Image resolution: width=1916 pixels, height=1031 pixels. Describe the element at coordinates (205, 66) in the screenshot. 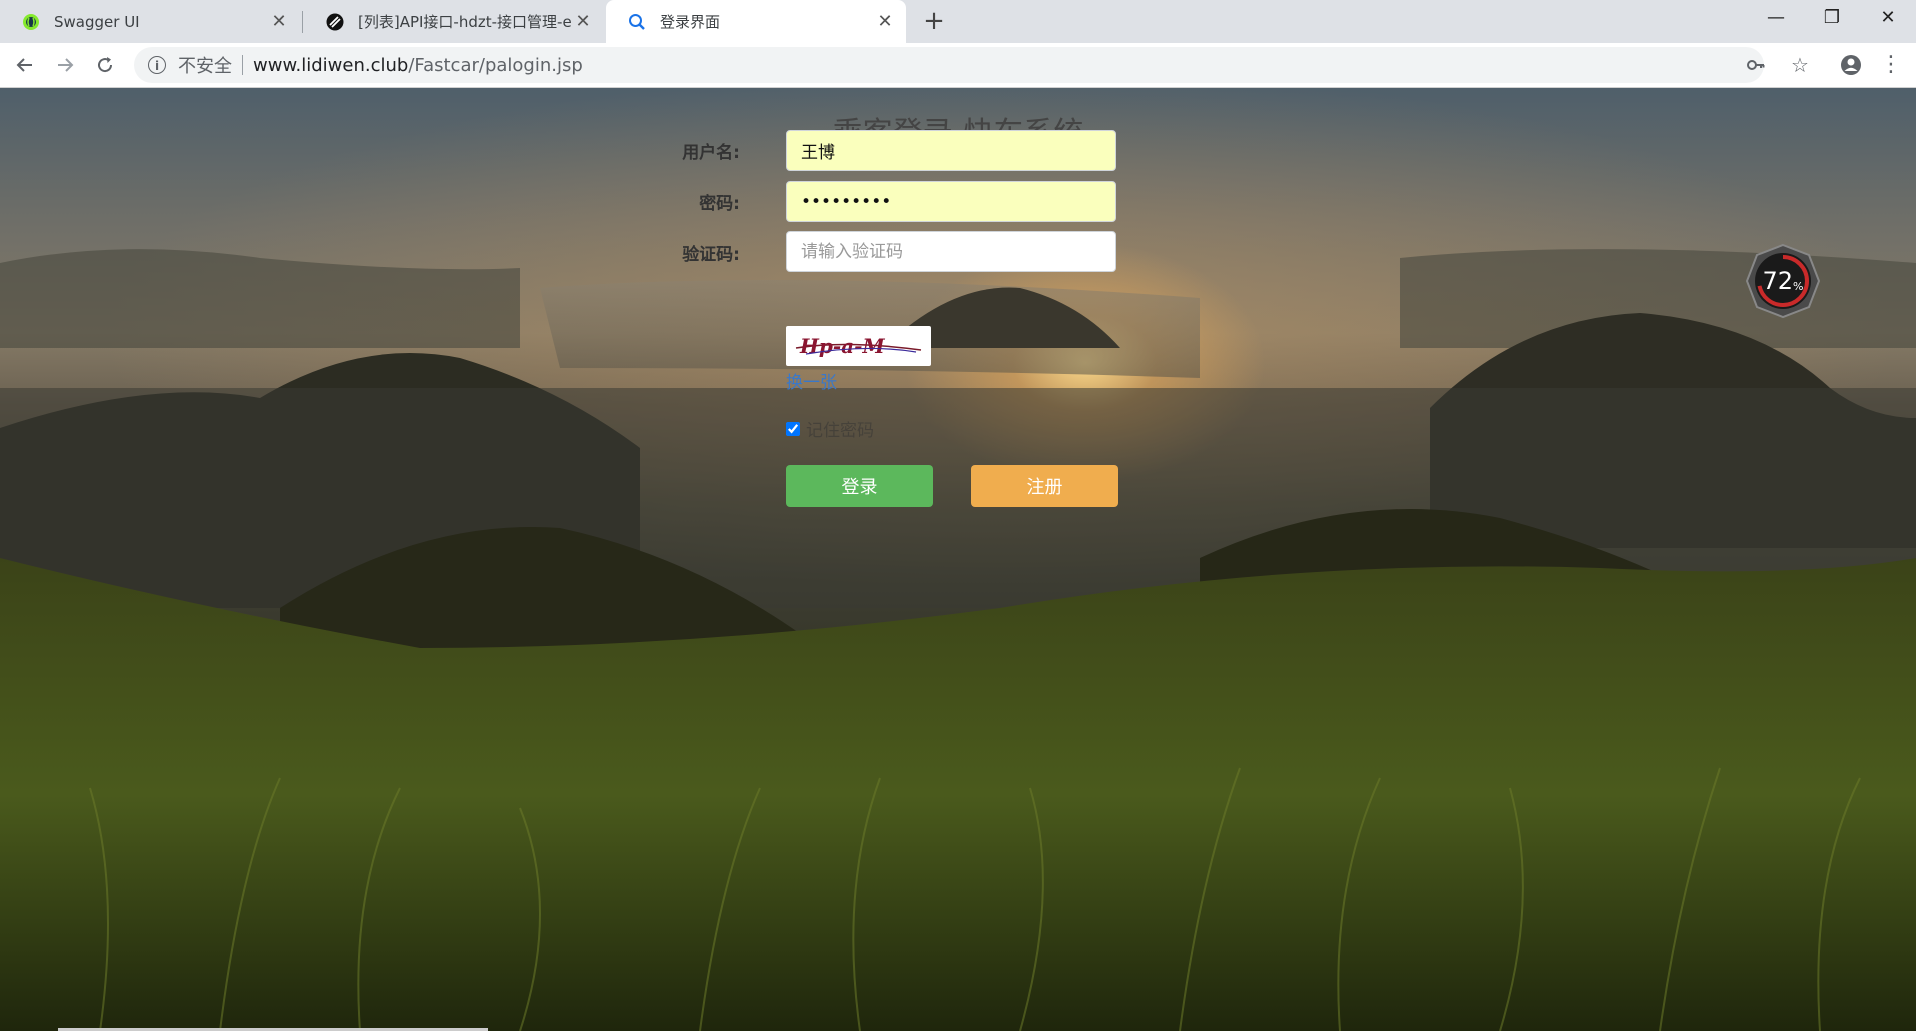

I see `security-label: 不安全` at that location.